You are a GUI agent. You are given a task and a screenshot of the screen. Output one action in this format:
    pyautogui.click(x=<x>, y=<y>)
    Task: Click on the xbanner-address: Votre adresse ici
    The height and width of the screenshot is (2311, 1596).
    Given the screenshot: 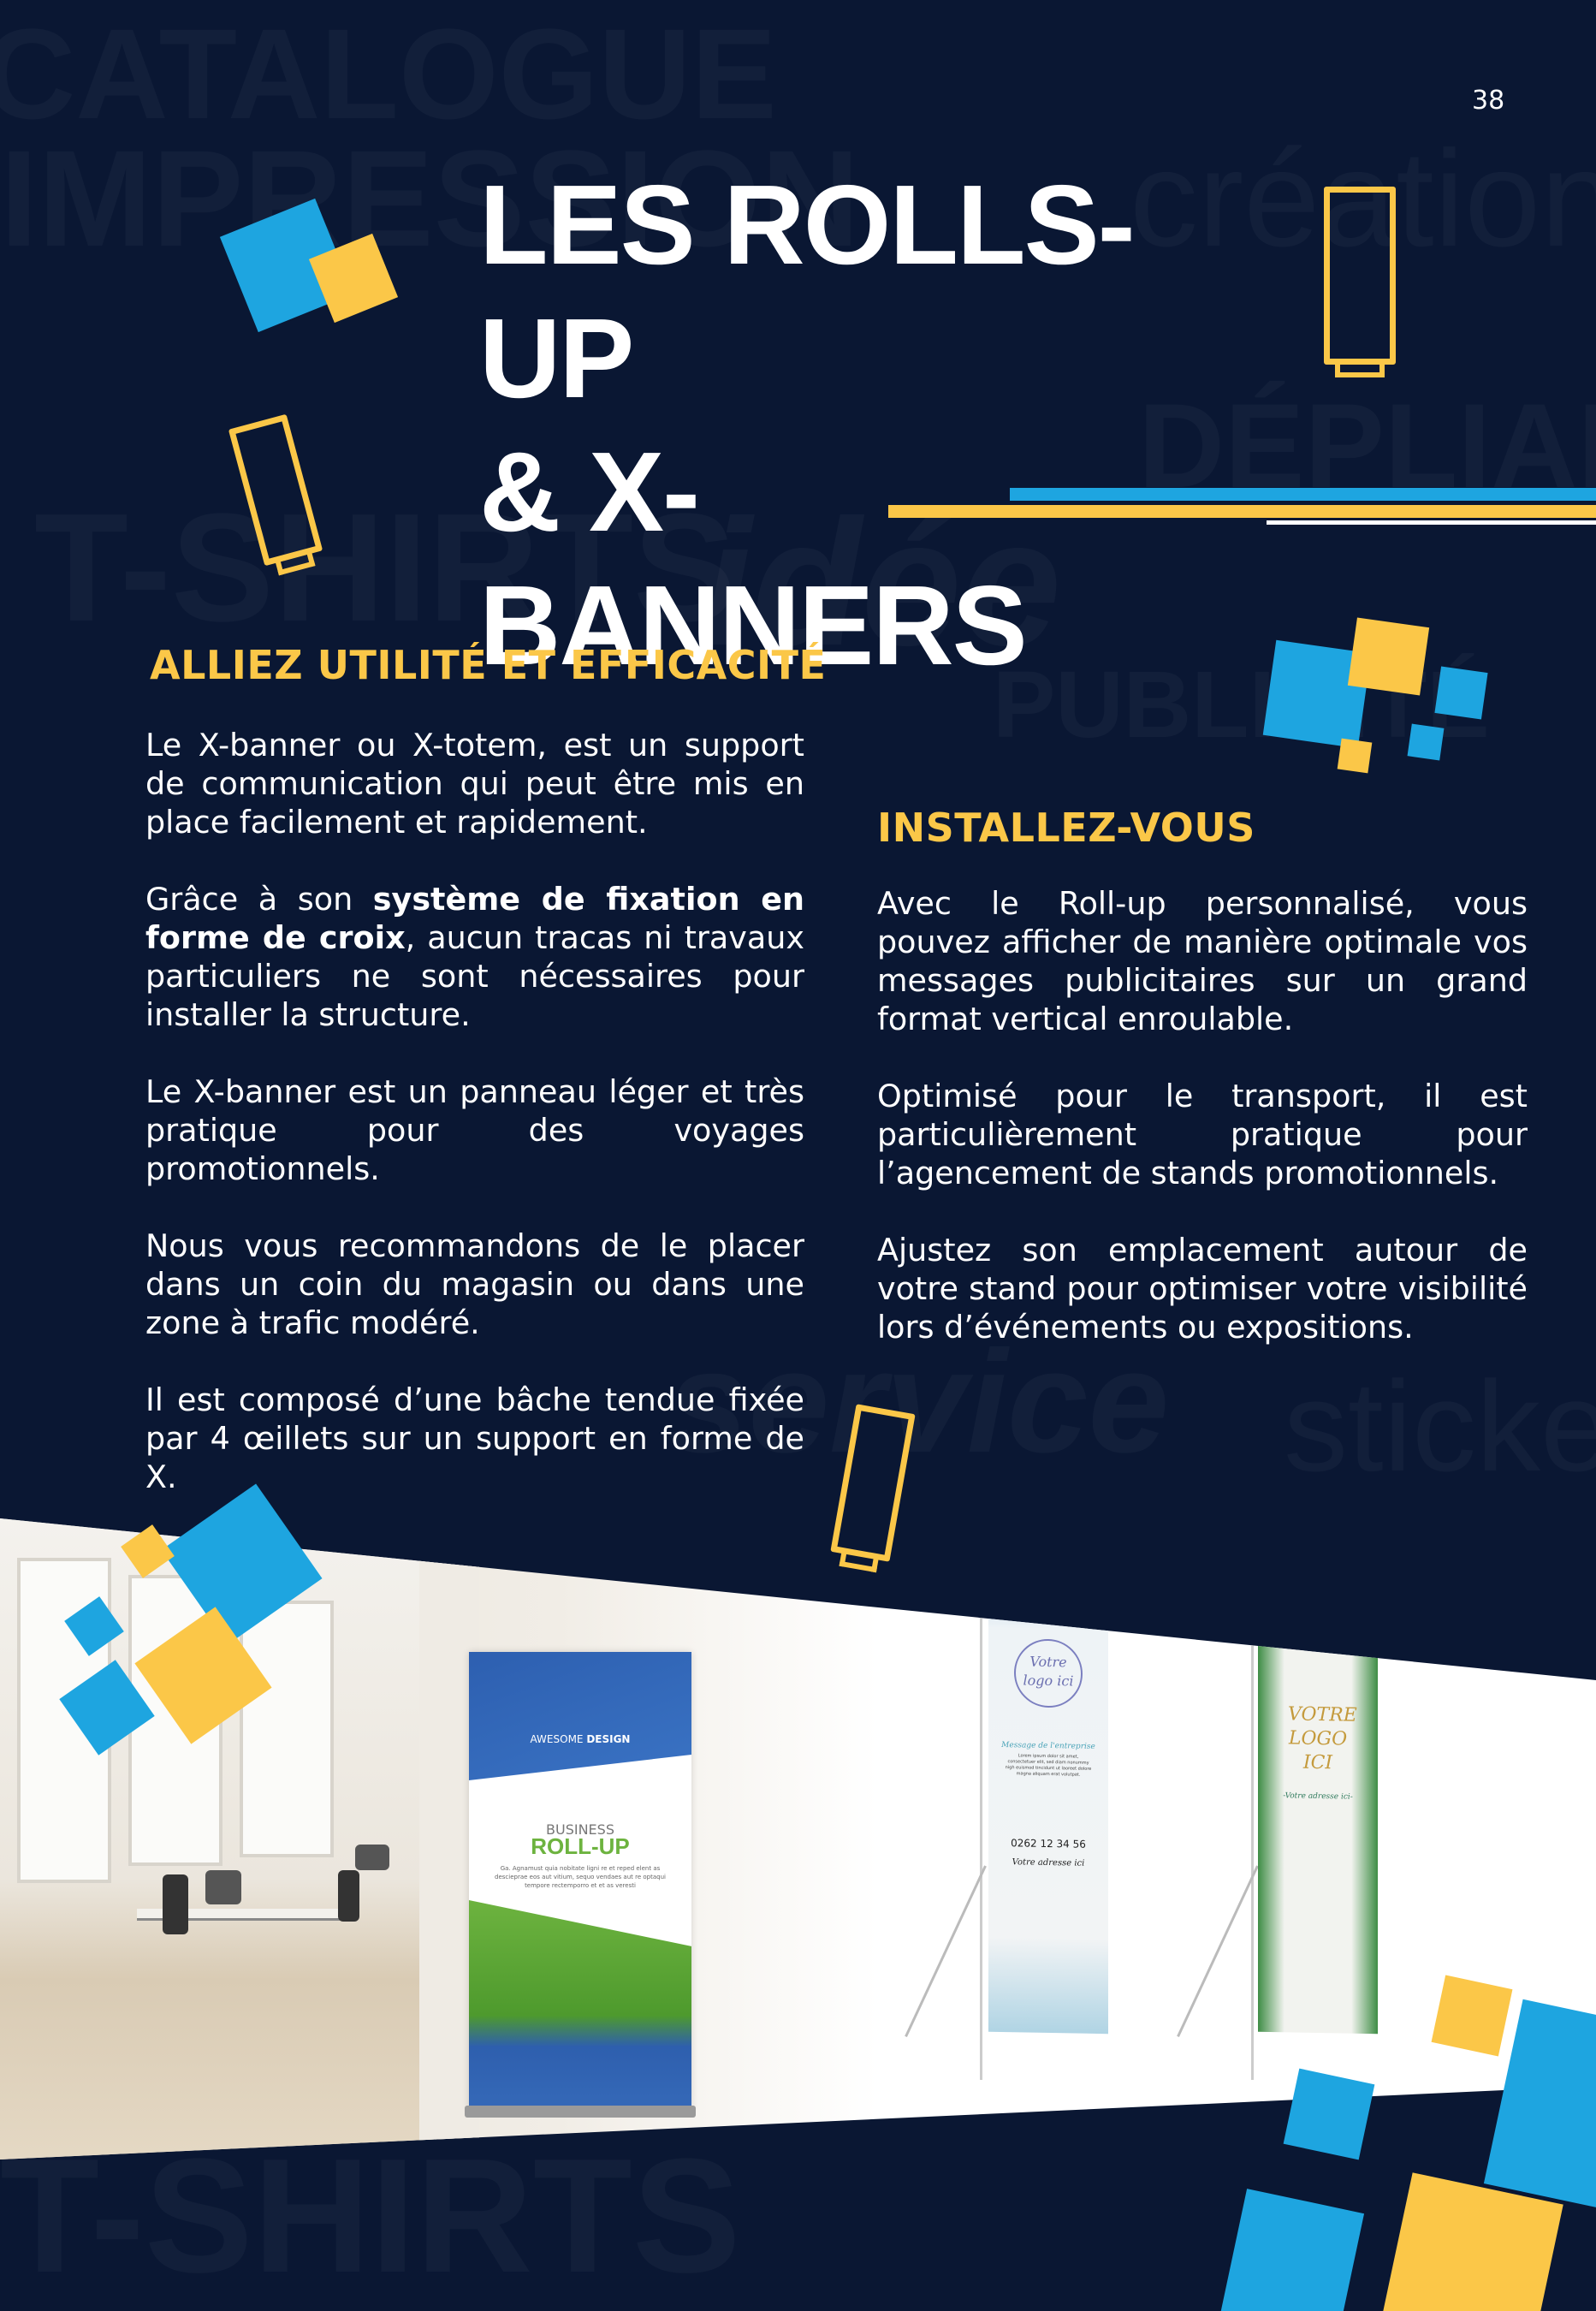 What is the action you would take?
    pyautogui.click(x=1048, y=1863)
    